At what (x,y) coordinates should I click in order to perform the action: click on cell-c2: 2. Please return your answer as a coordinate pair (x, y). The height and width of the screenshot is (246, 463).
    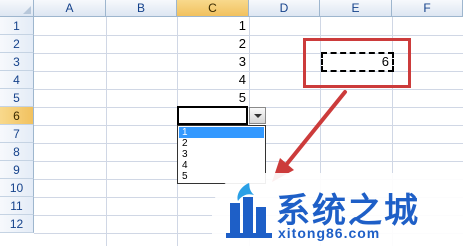
    Looking at the image, I should click on (213, 44).